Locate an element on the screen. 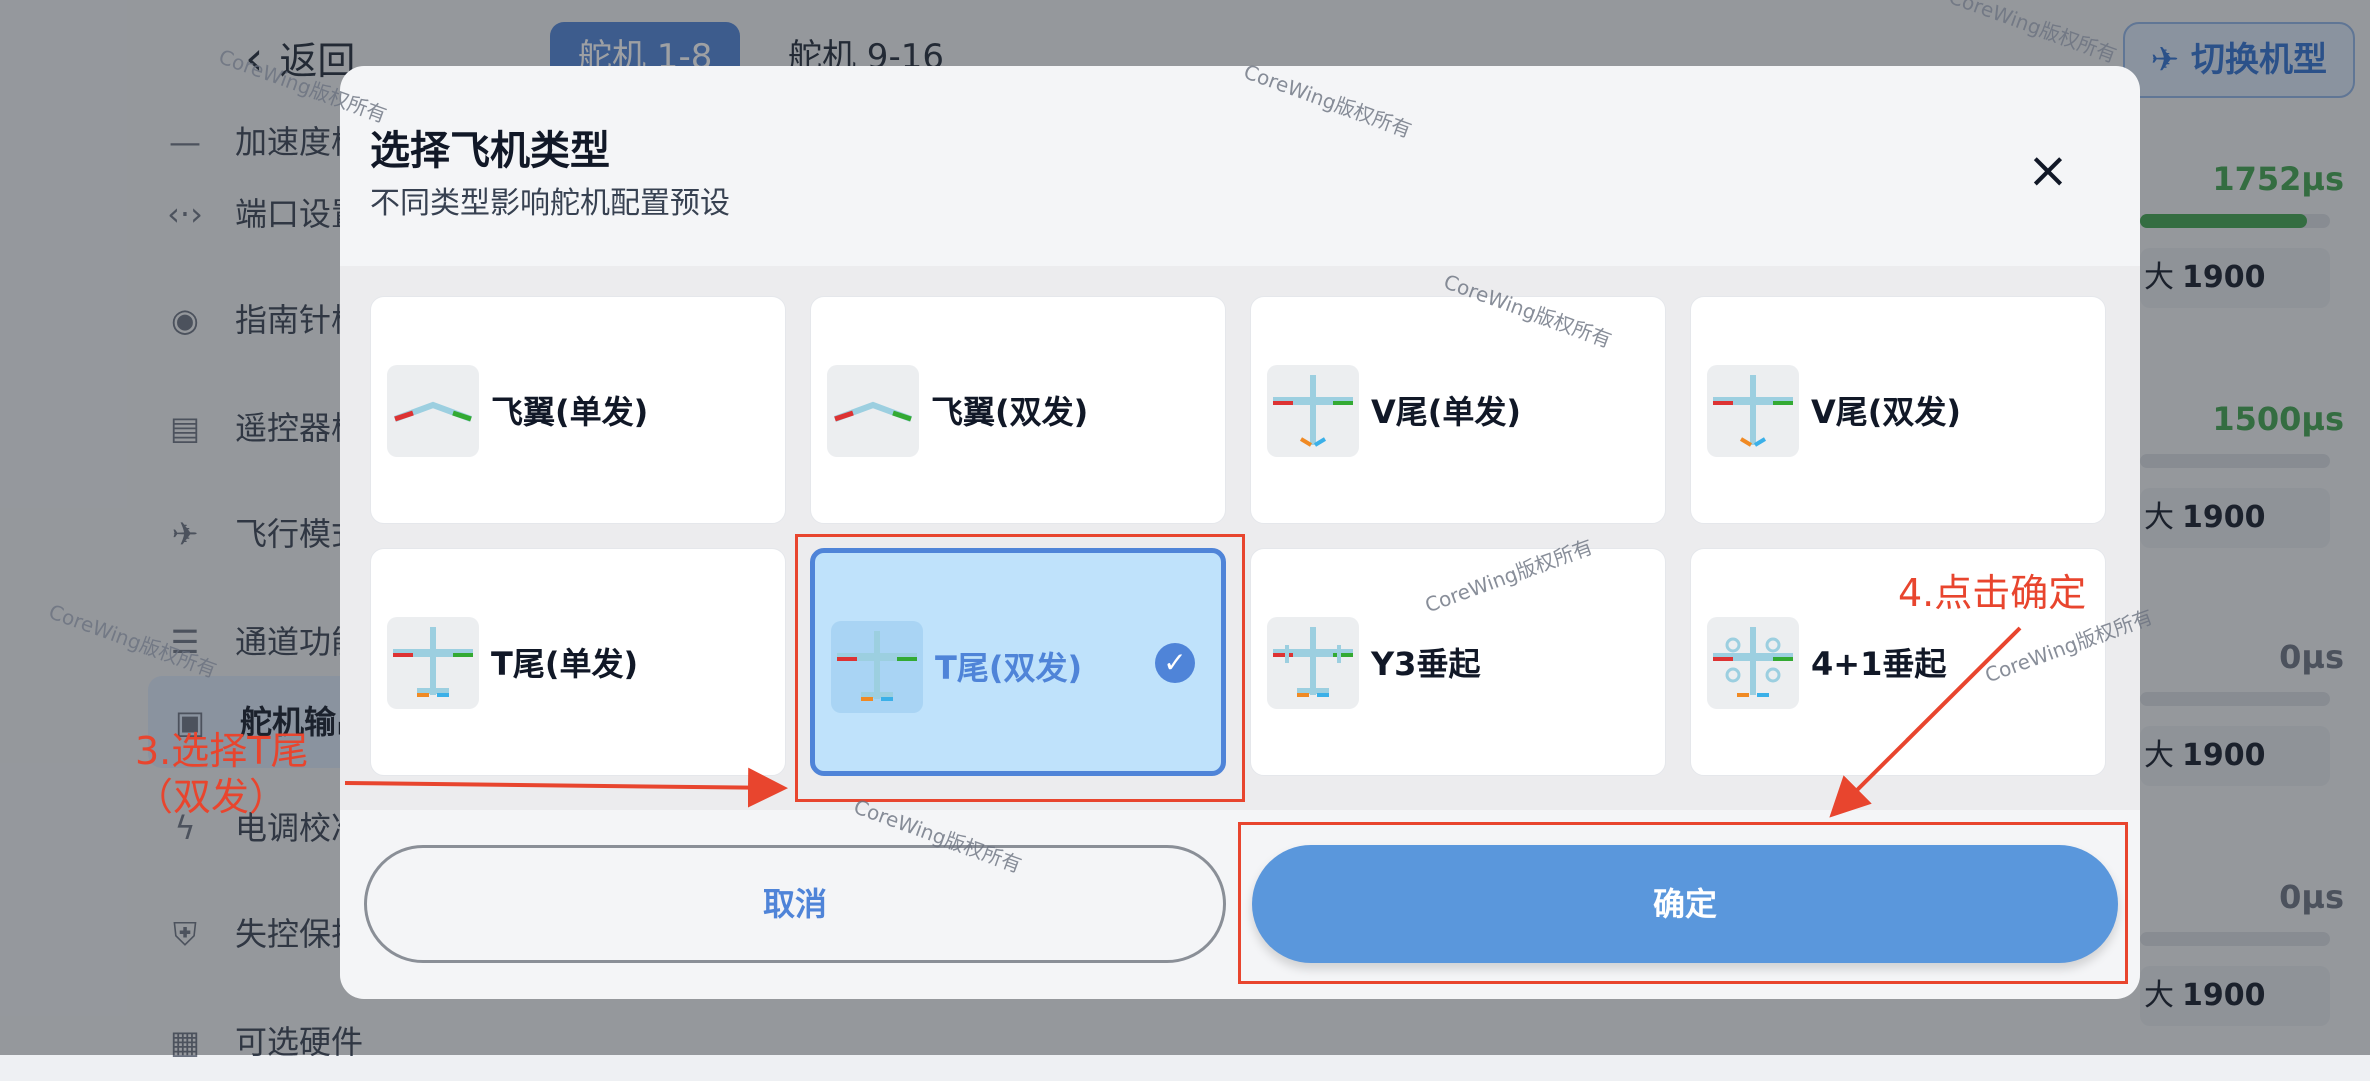 The width and height of the screenshot is (2370, 1081). type-card-t-tail-single: T尾(单发) is located at coordinates (578, 662).